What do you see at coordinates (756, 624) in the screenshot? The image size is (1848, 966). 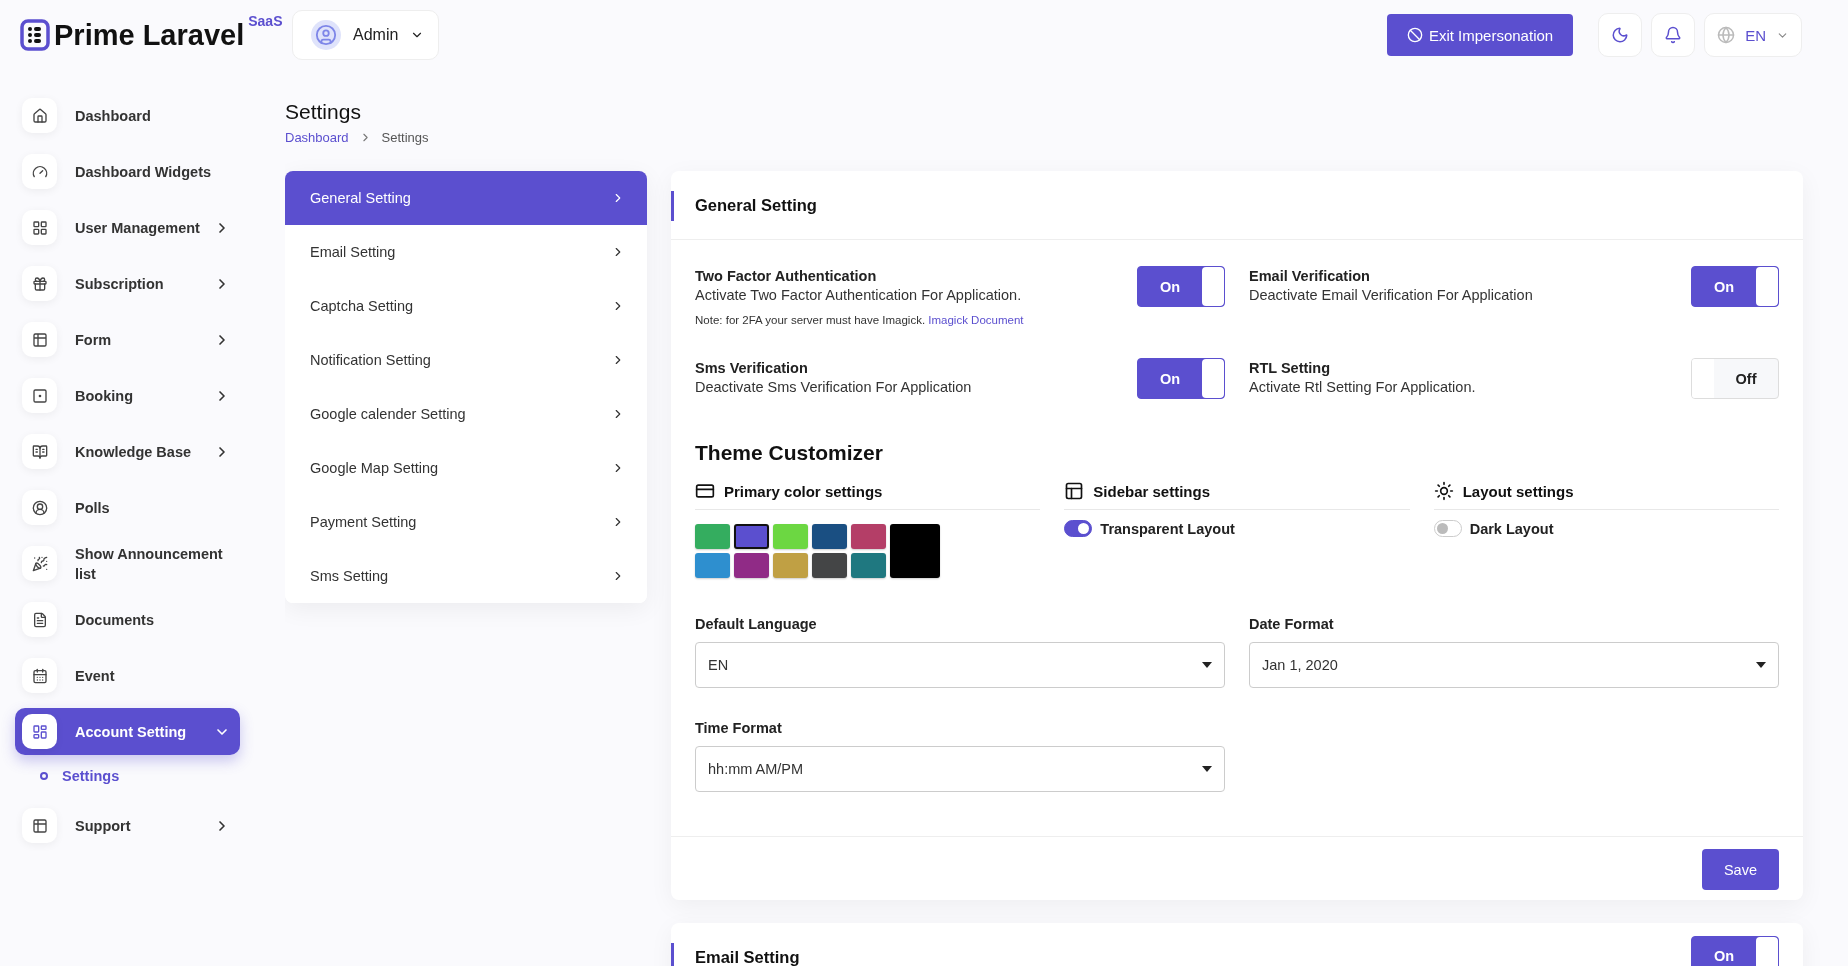 I see `field-label: Default Language` at bounding box center [756, 624].